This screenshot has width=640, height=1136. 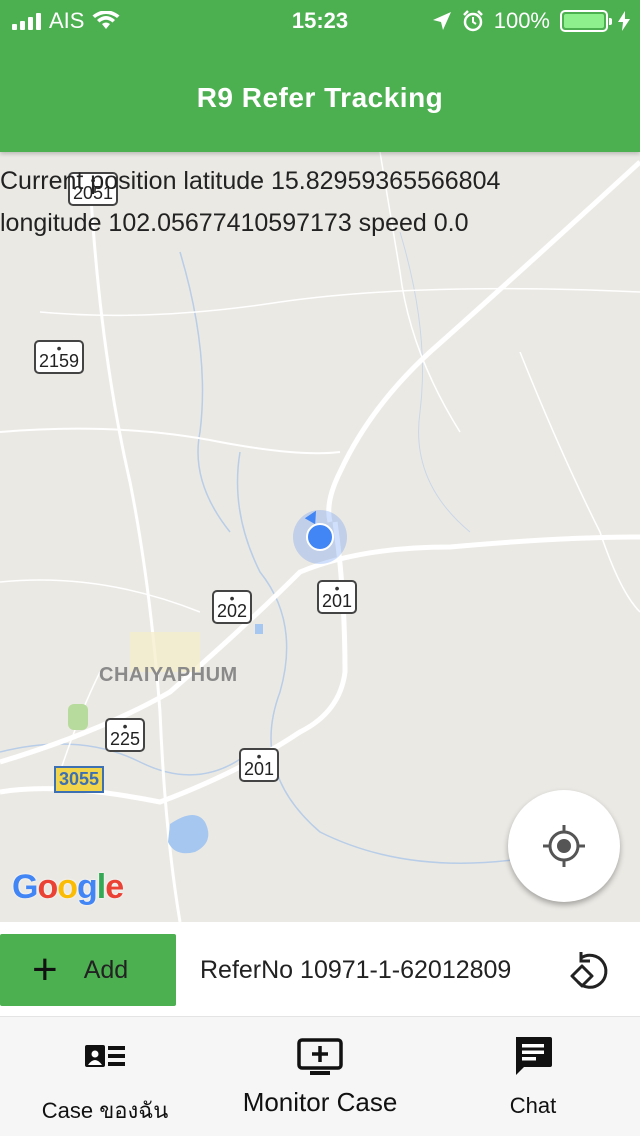 I want to click on add-button: + Add, so click(x=88, y=970).